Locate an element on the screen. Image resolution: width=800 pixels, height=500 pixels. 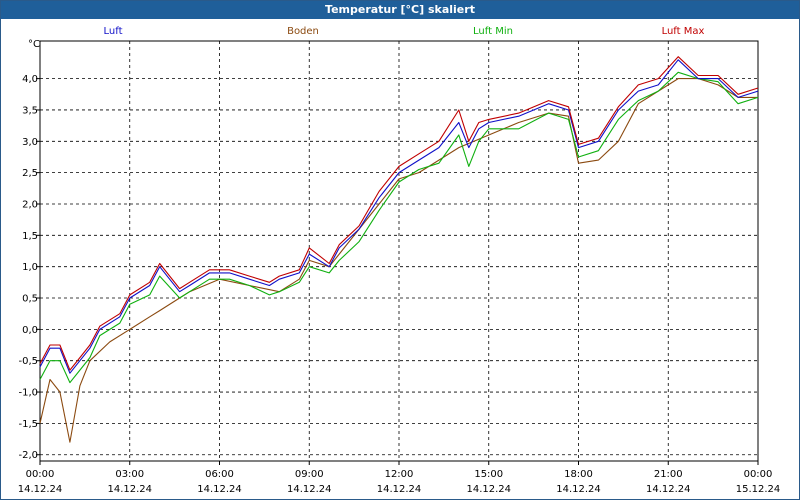
y-tick-label: 1,5 is located at coordinates (30, 236).